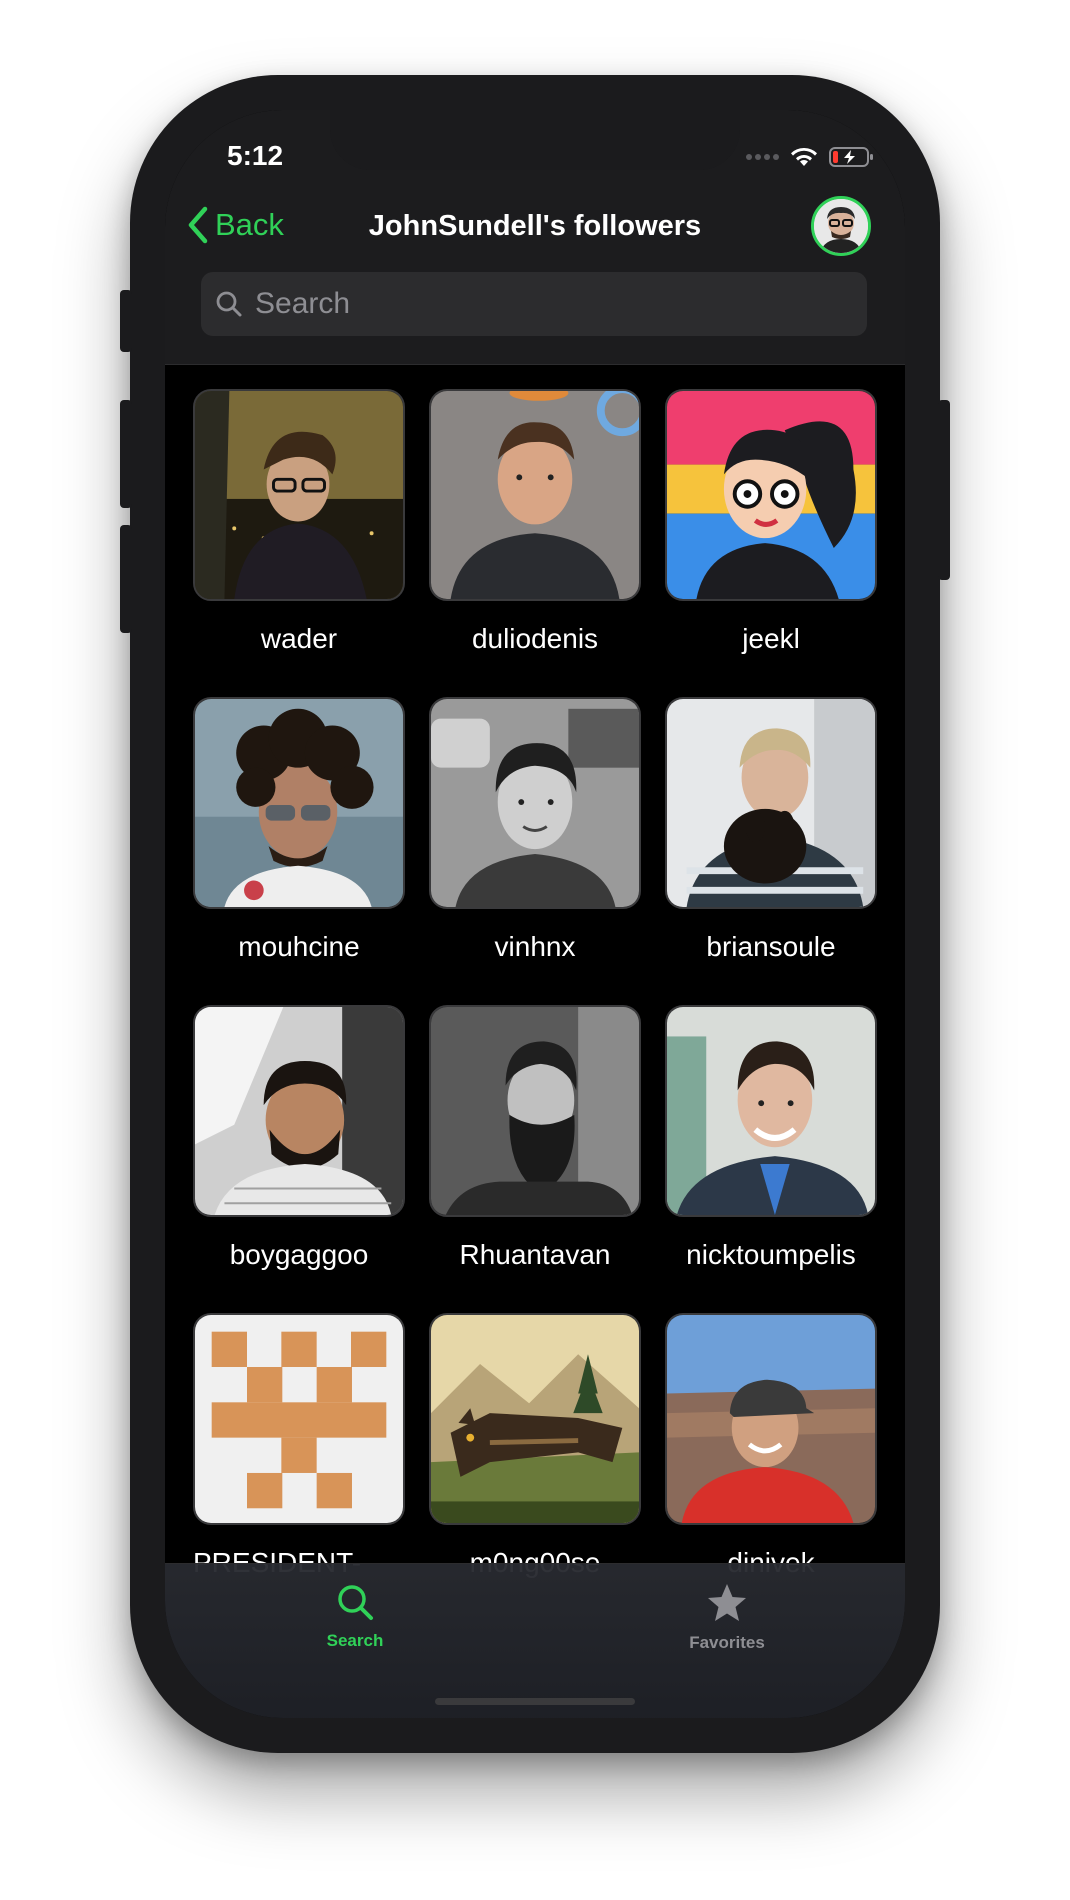 This screenshot has width=1070, height=1900. What do you see at coordinates (771, 946) in the screenshot?
I see `follower-username: briansoule` at bounding box center [771, 946].